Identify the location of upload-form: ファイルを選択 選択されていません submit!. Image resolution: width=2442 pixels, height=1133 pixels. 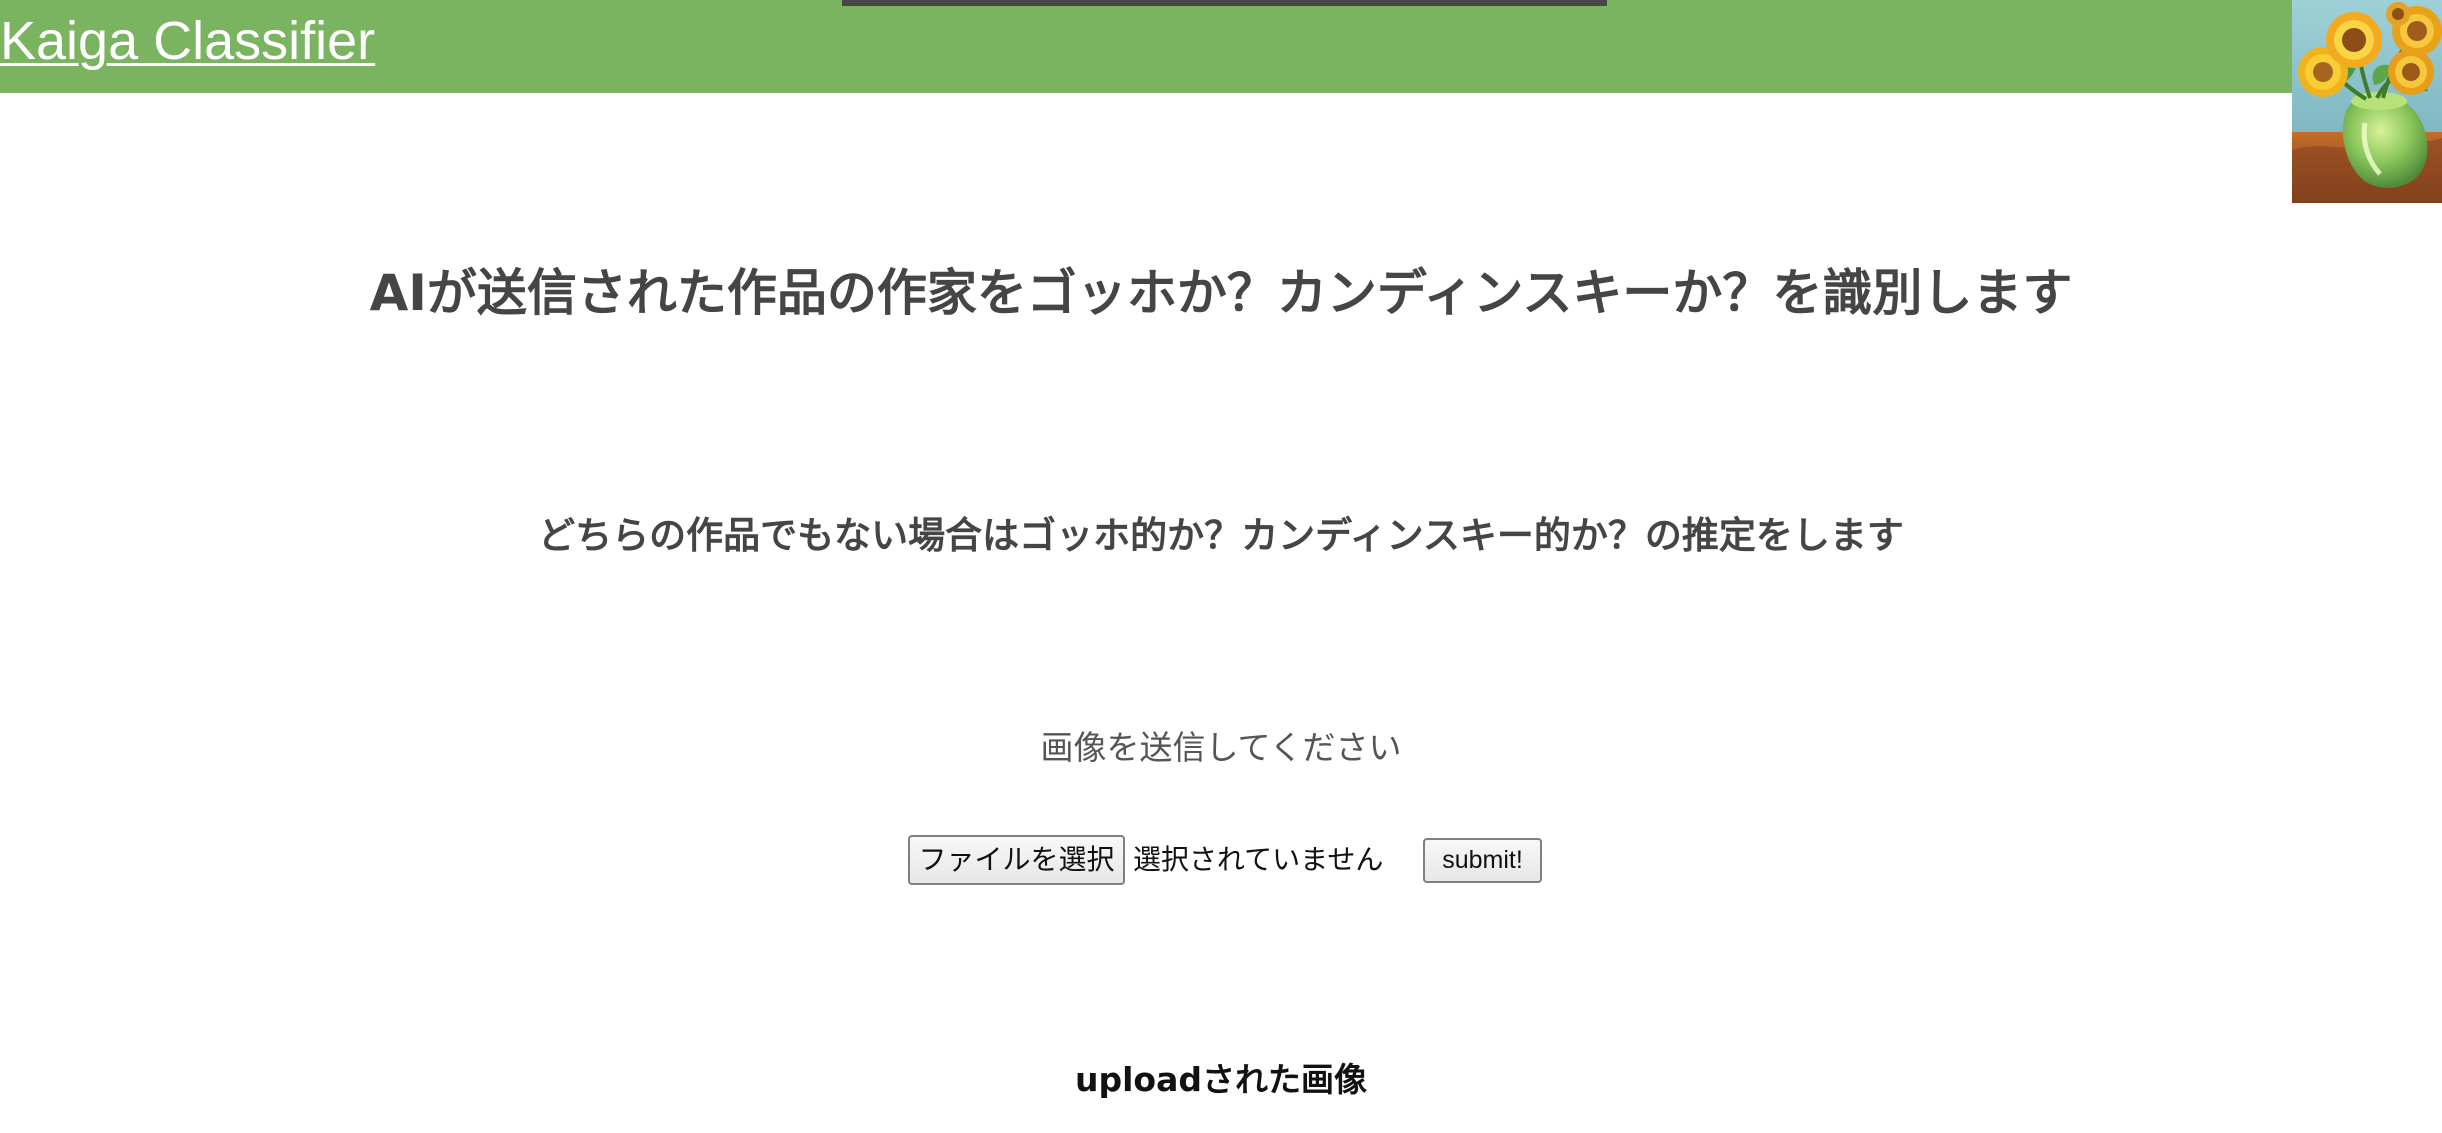
(1221, 860).